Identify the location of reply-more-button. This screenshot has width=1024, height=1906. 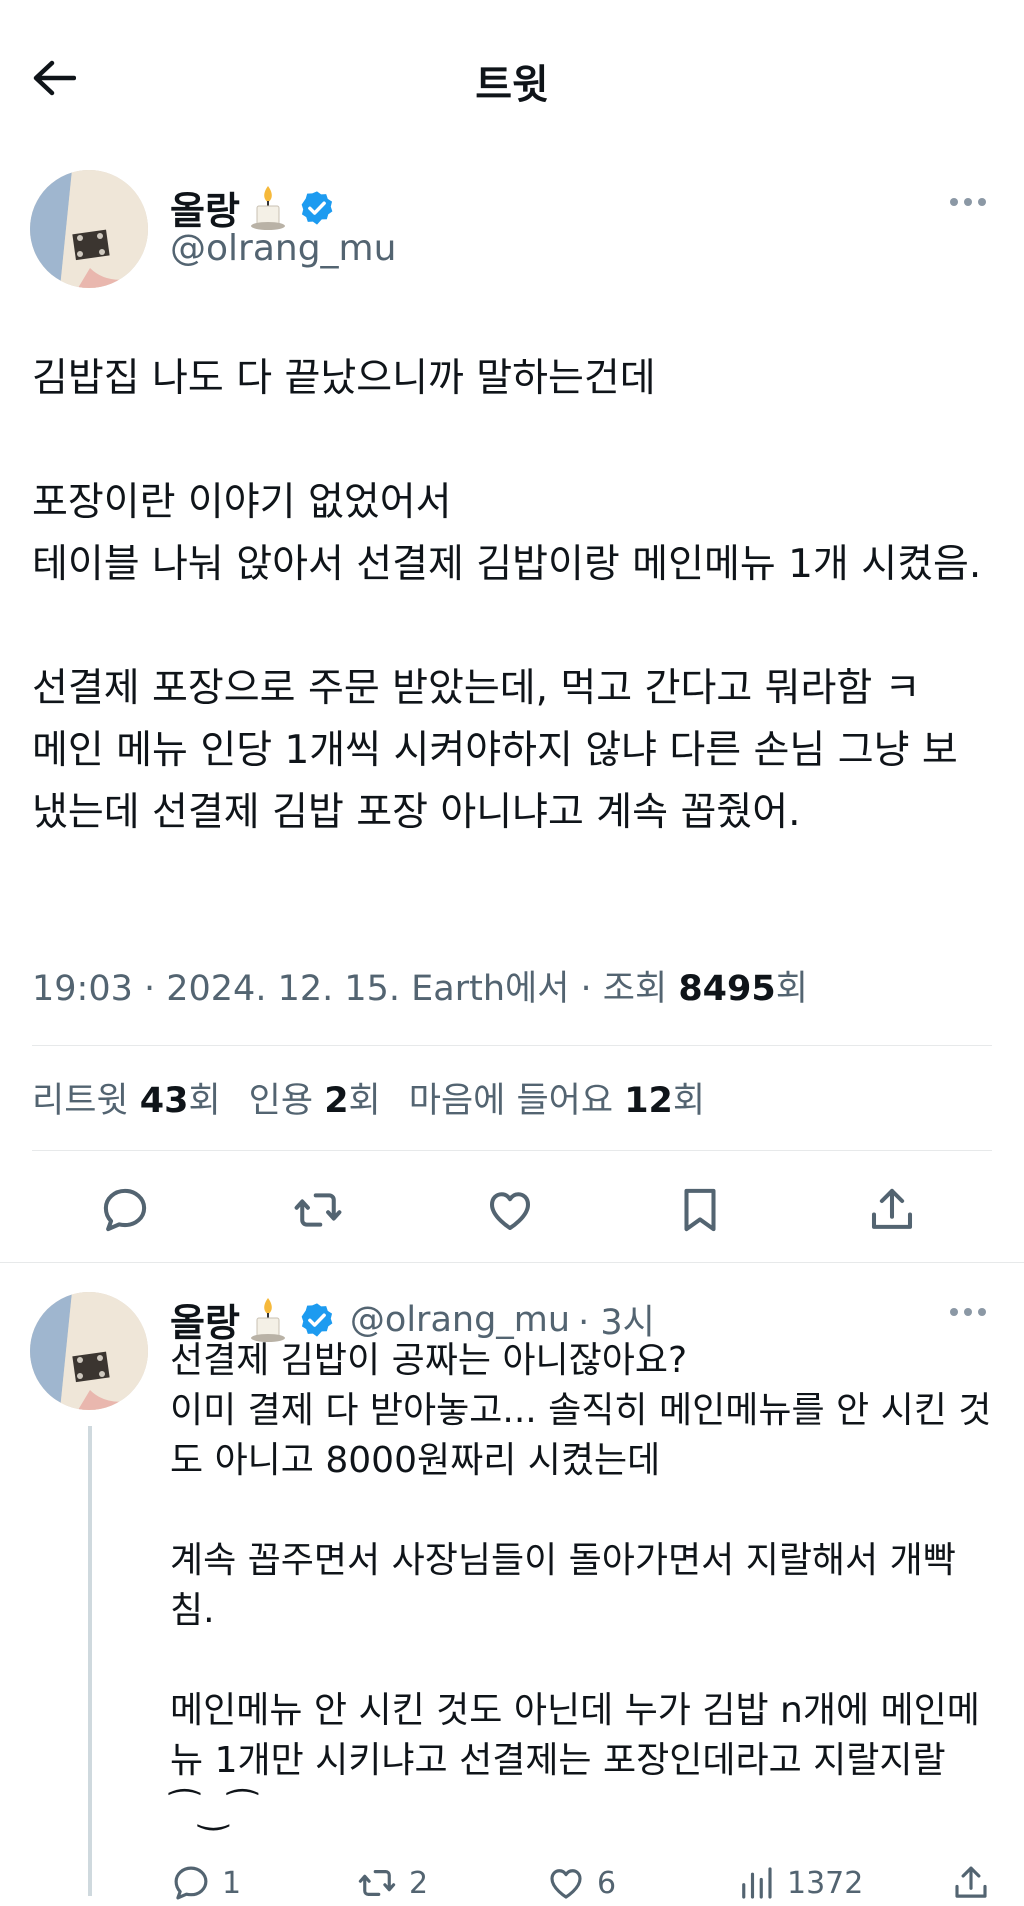
(968, 1312).